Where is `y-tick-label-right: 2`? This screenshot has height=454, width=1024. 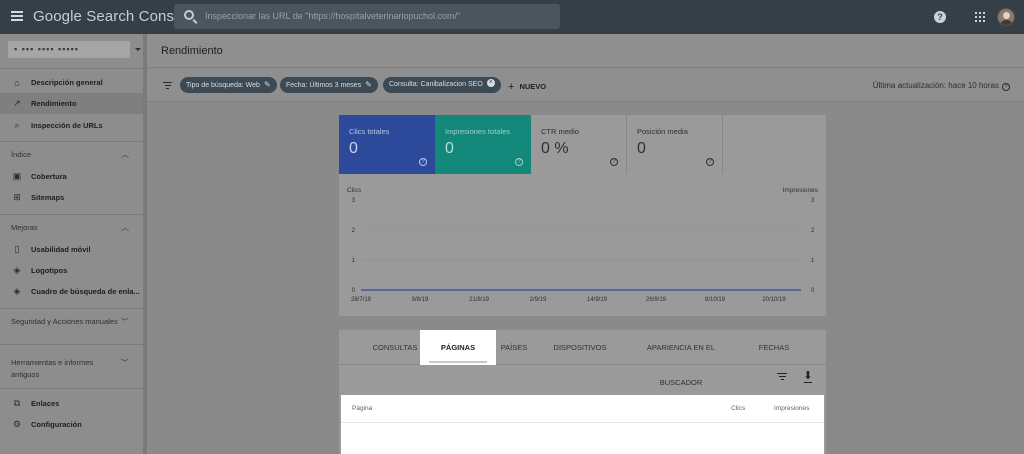 y-tick-label-right: 2 is located at coordinates (813, 231).